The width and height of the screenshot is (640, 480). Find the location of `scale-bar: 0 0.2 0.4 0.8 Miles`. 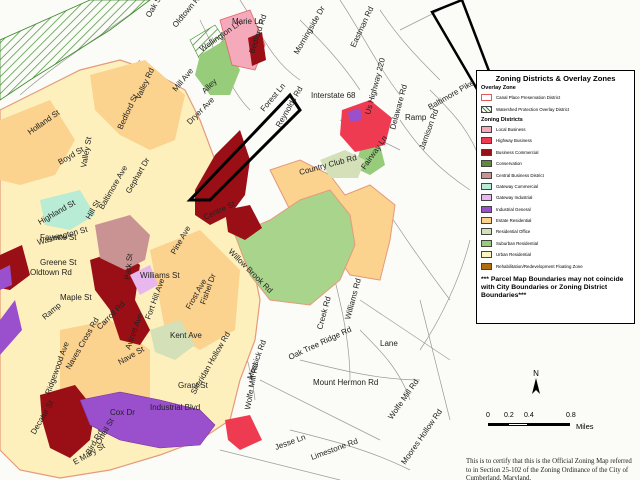

scale-bar: 0 0.2 0.4 0.8 Miles is located at coordinates (548, 424).